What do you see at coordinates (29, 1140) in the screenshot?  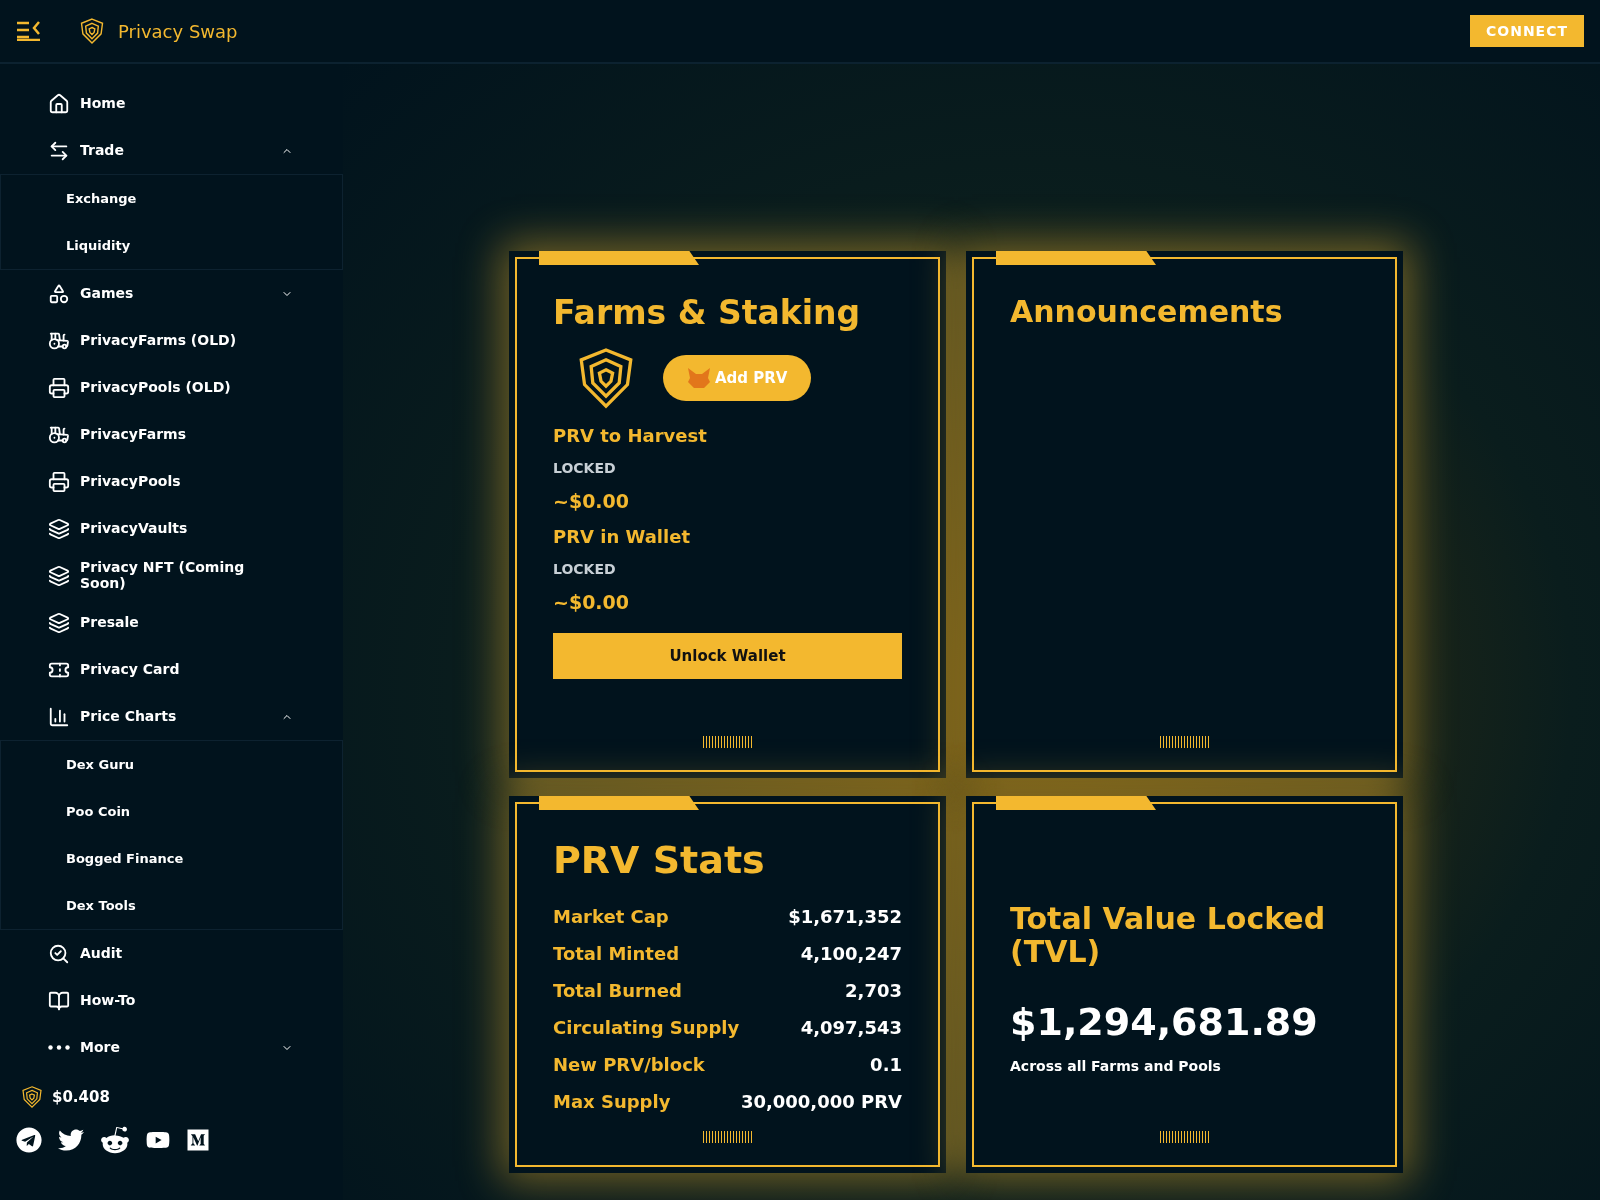 I see `telegram-icon` at bounding box center [29, 1140].